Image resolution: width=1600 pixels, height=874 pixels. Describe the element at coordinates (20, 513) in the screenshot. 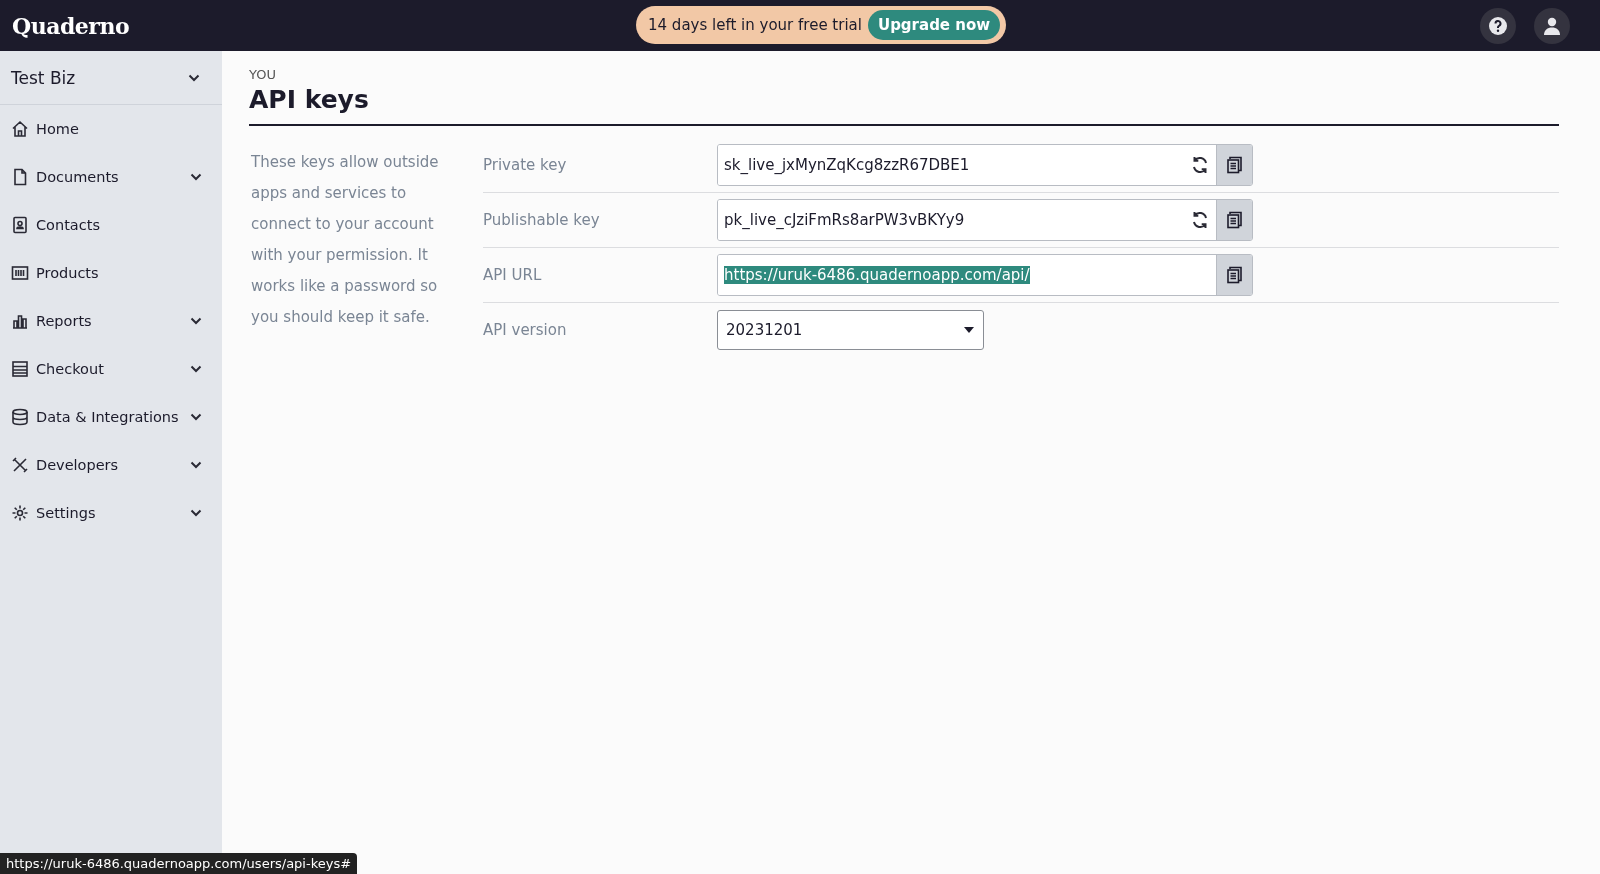

I see `settings-icon` at that location.